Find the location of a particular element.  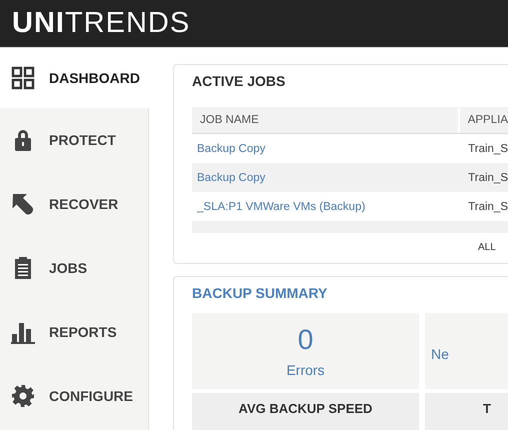

stat-label: Ne is located at coordinates (440, 354).